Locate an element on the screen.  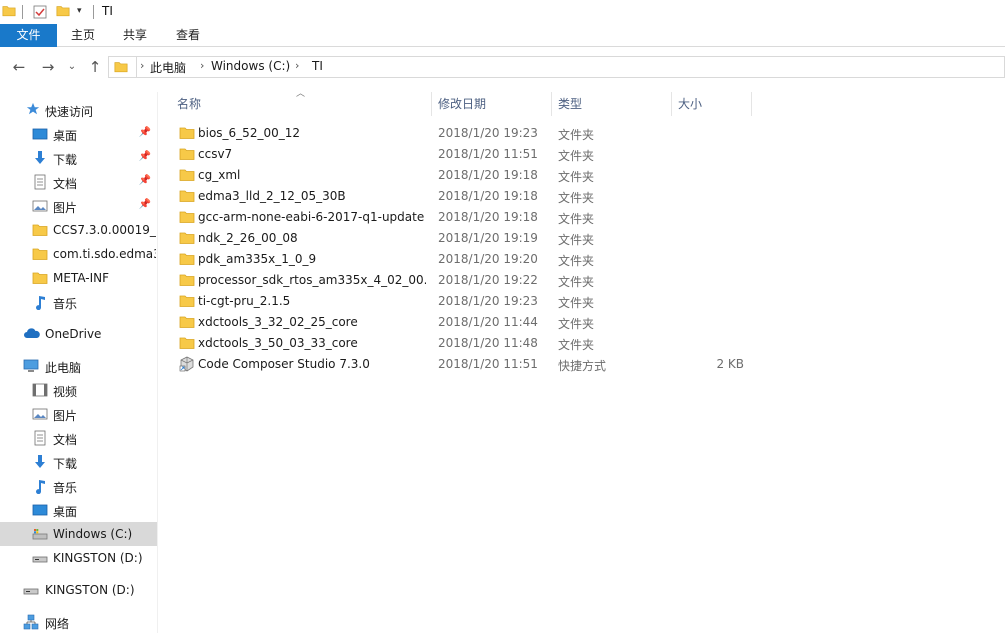
column-header-date: 修改日期 is located at coordinates (493, 104).